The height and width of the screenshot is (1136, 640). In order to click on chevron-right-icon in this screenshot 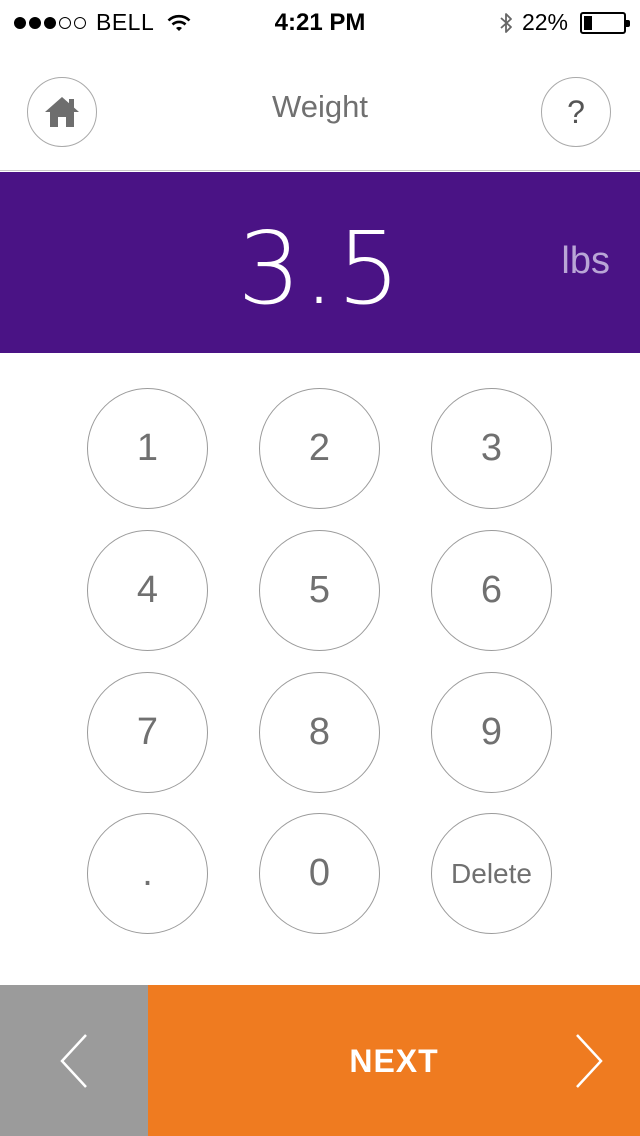, I will do `click(589, 1061)`.